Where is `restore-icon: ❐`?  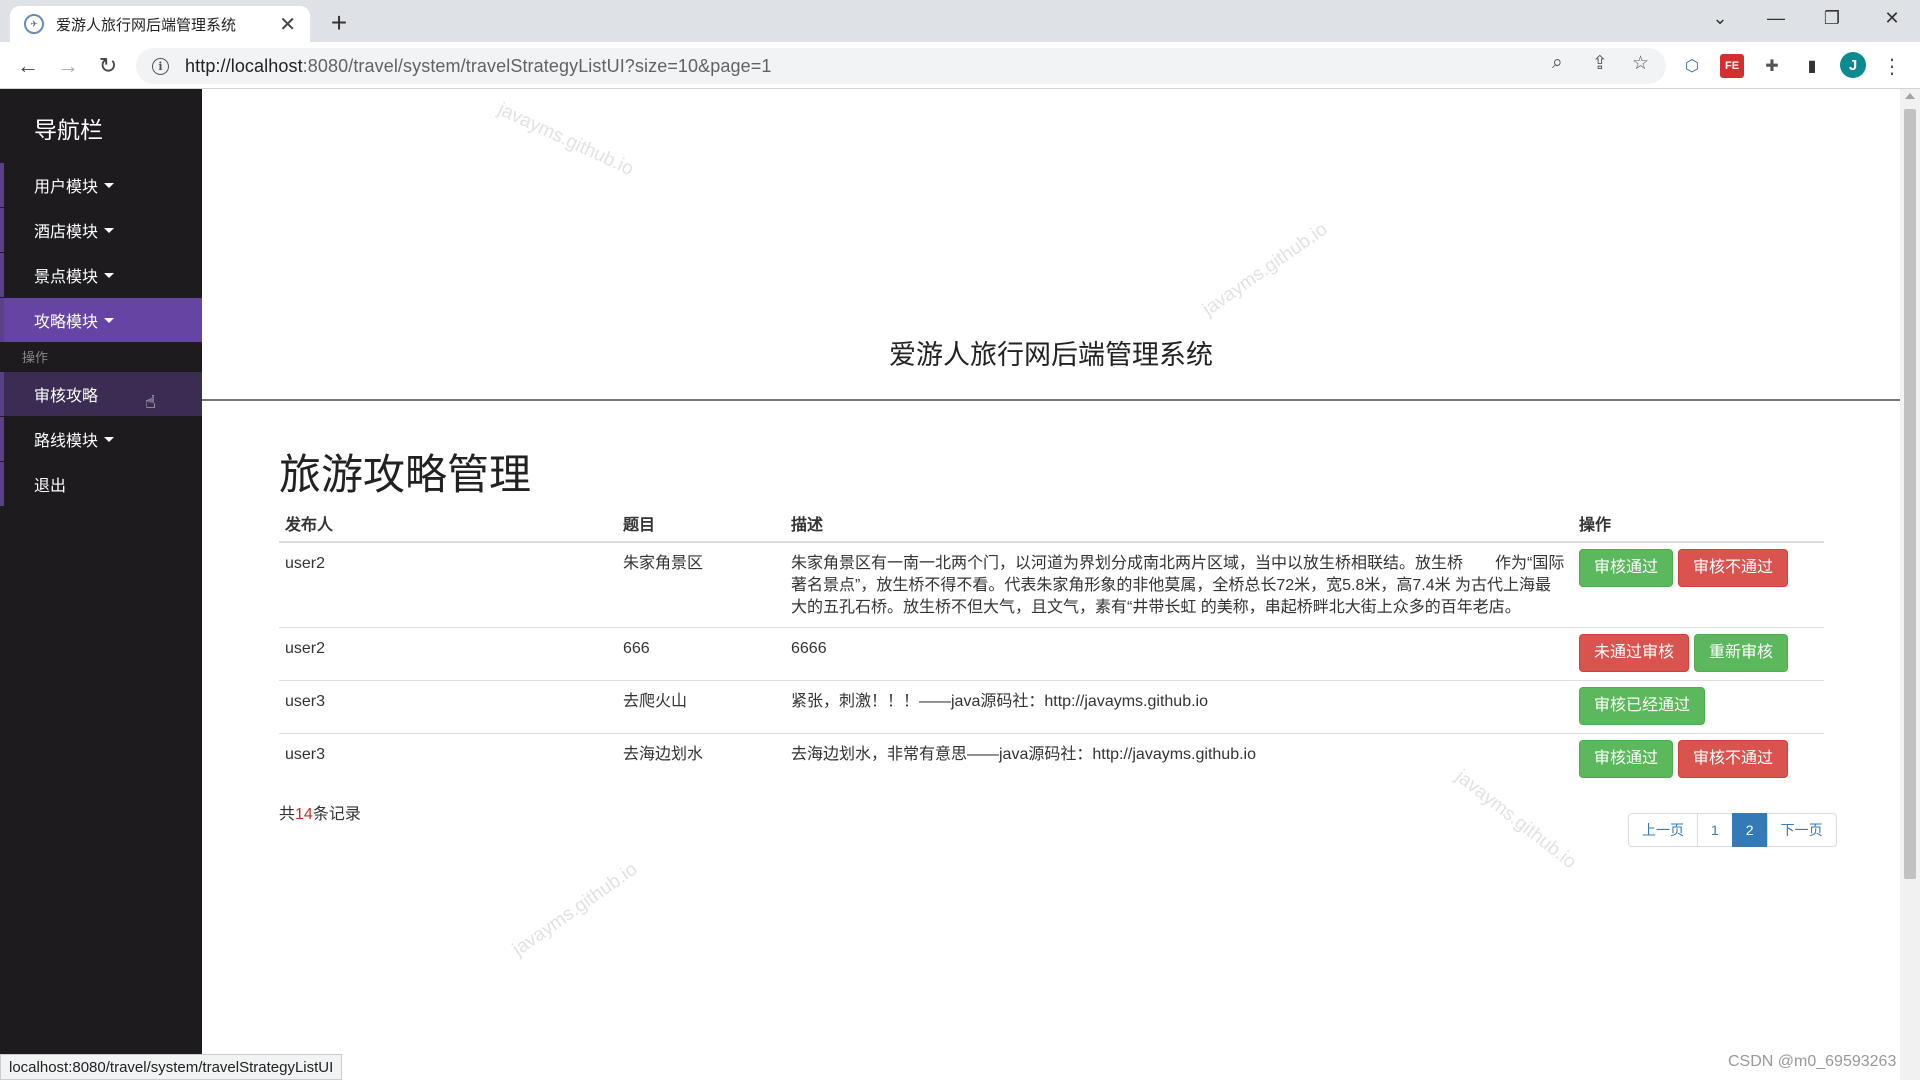 restore-icon: ❐ is located at coordinates (1832, 18).